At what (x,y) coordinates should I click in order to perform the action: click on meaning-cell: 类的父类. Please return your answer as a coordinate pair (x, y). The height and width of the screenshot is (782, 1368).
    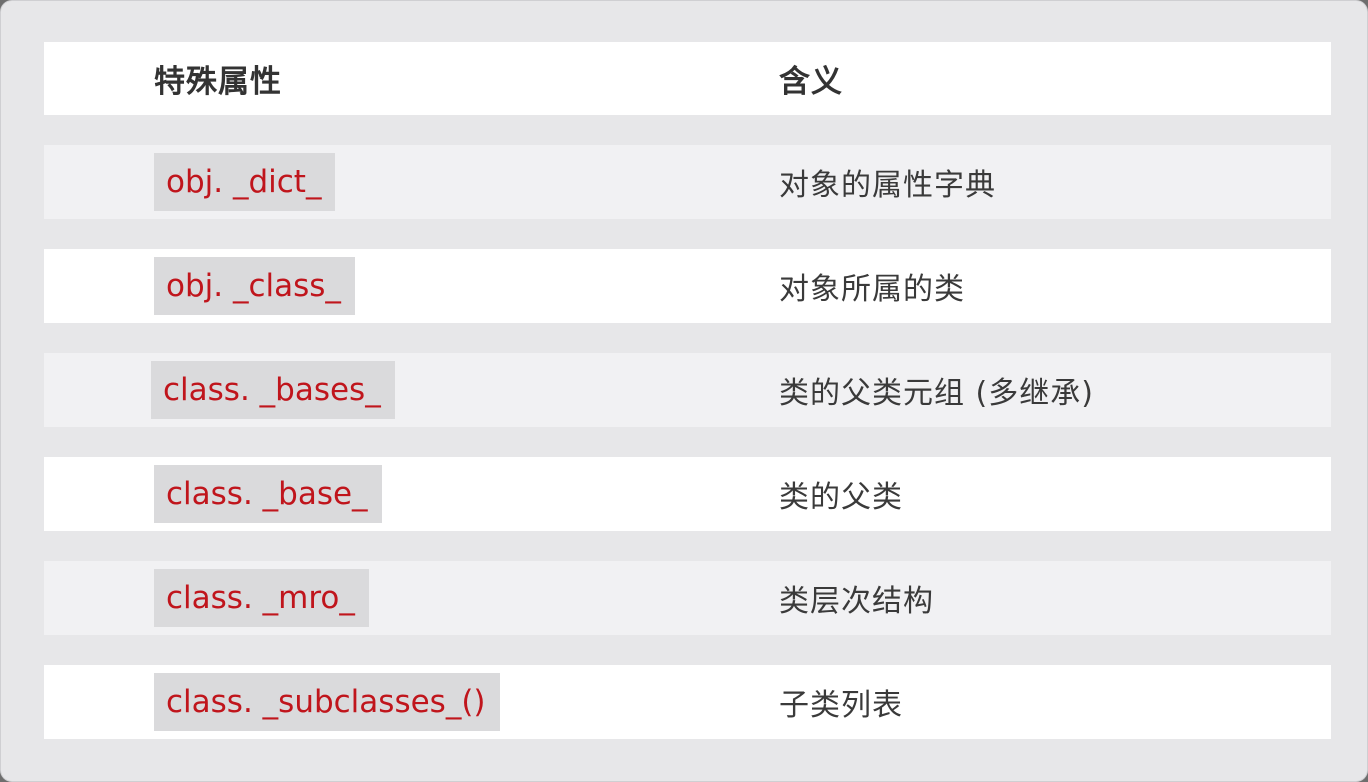
    Looking at the image, I should click on (841, 494).